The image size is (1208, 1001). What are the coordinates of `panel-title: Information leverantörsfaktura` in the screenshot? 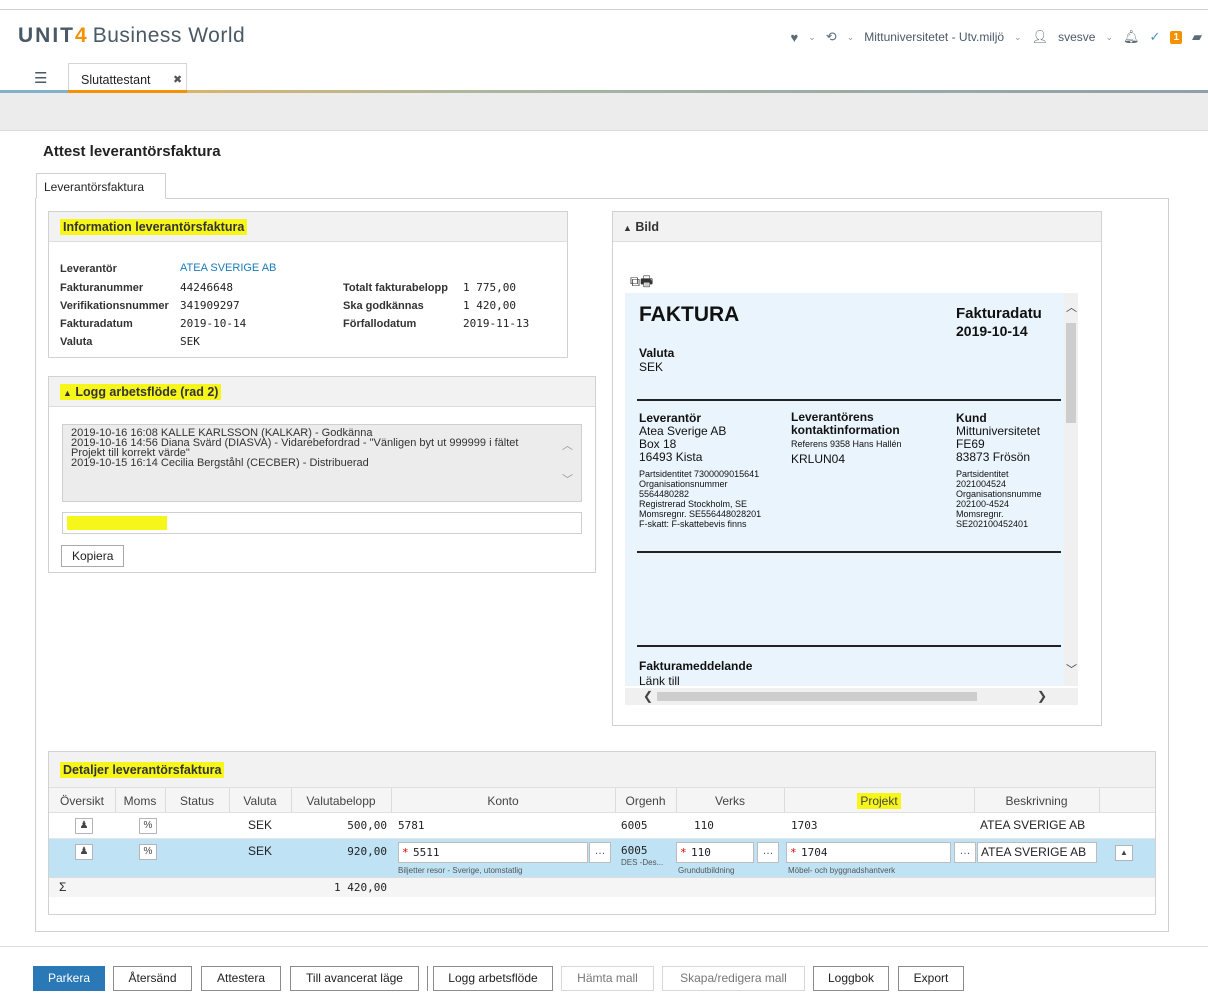 It's located at (154, 227).